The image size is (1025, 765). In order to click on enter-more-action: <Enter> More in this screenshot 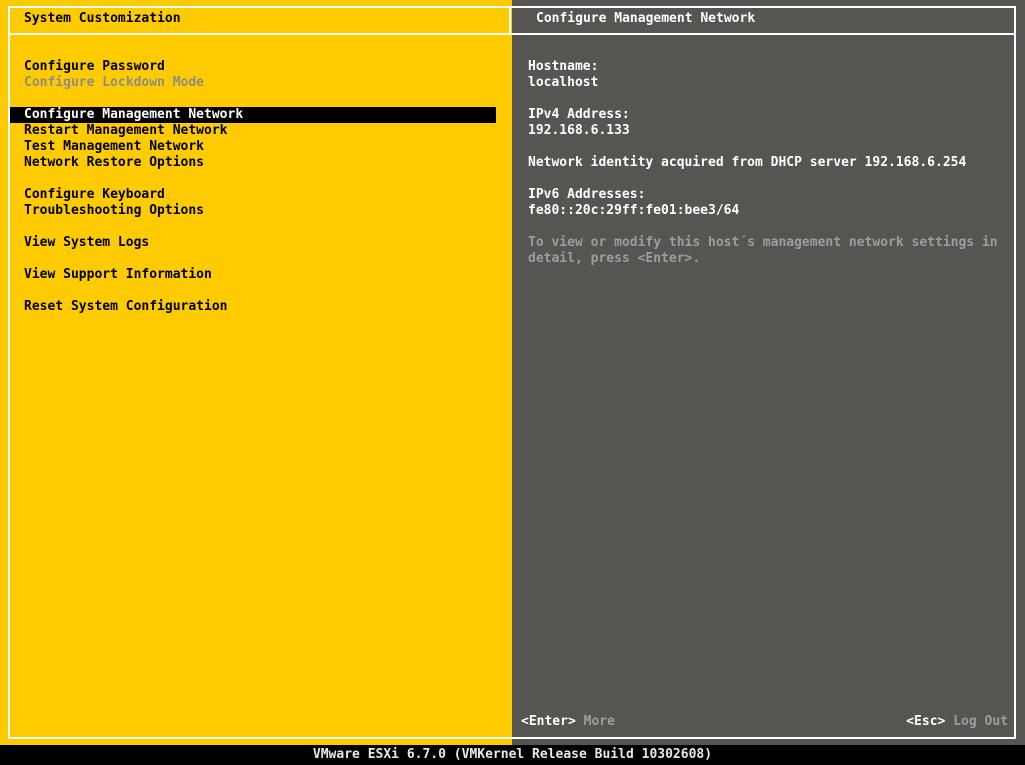, I will do `click(568, 722)`.